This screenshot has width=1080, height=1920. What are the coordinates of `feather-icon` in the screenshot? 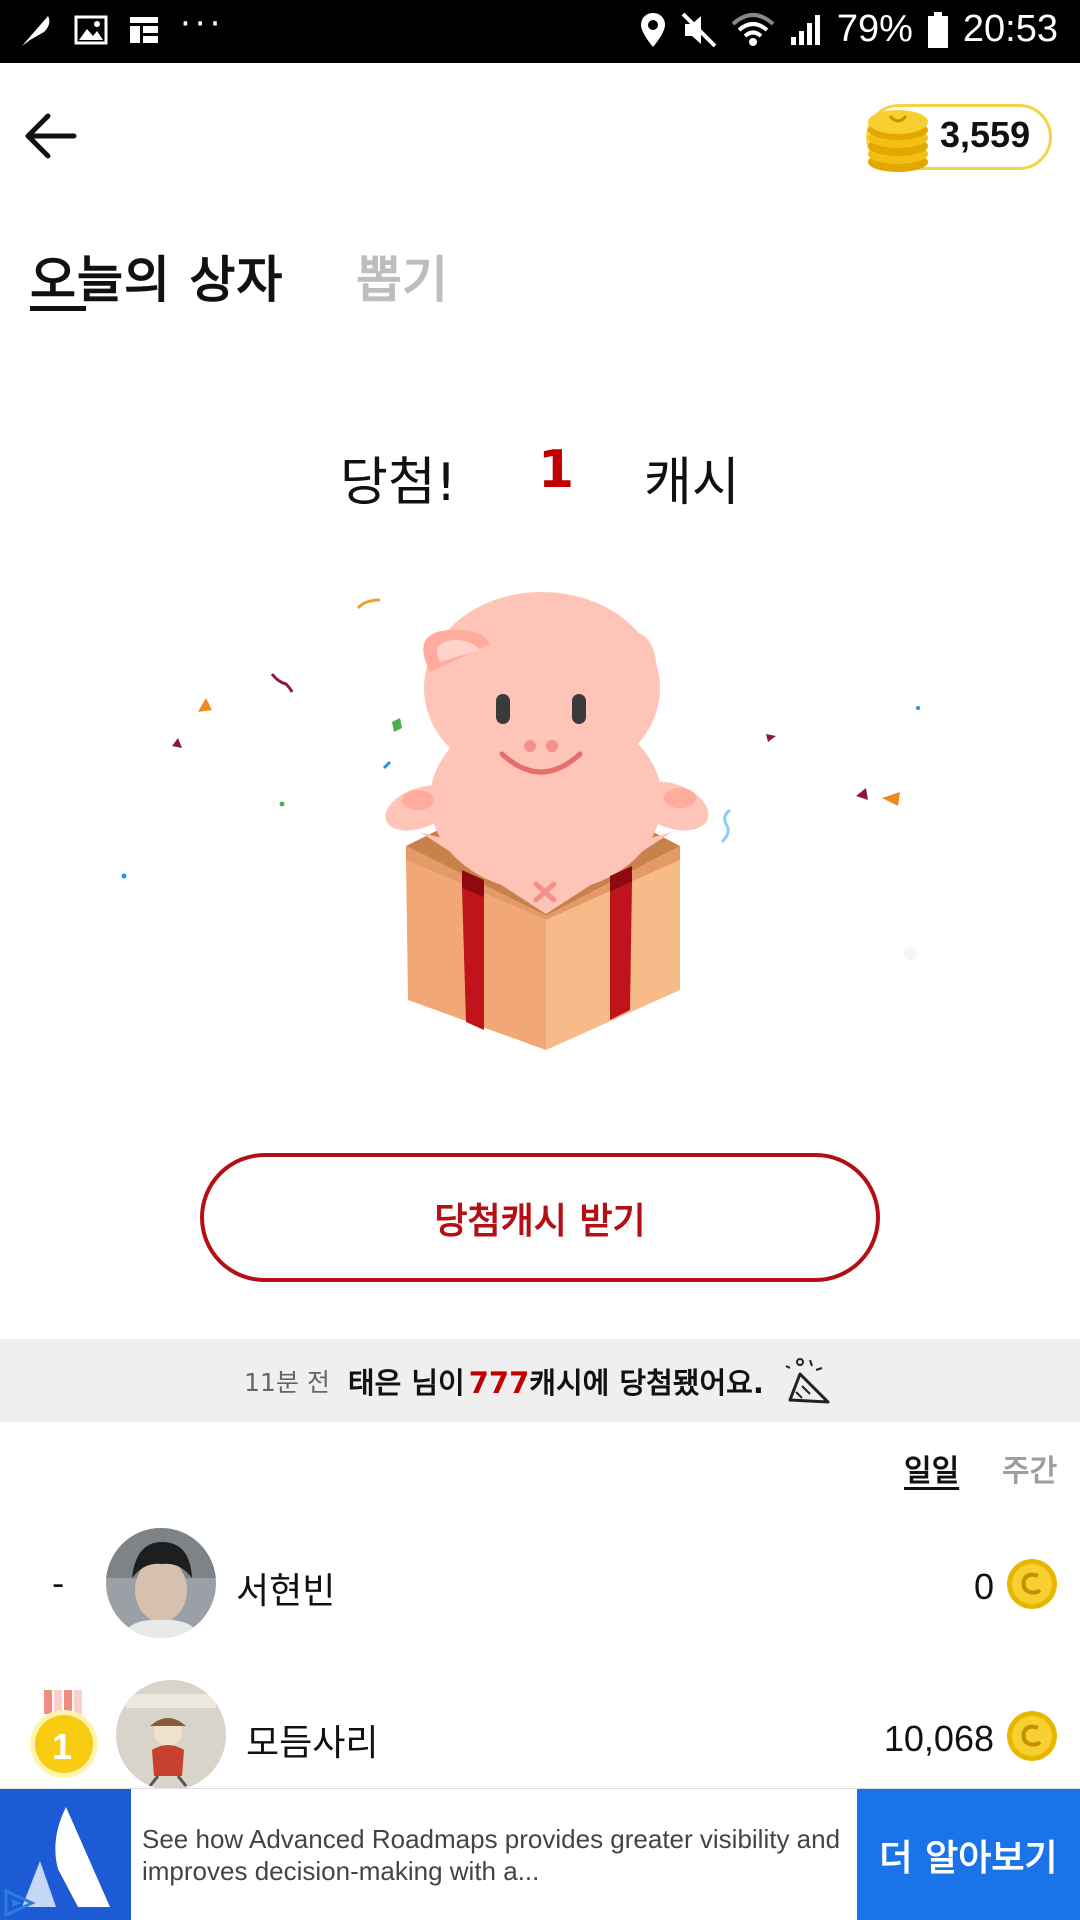 It's located at (36, 31).